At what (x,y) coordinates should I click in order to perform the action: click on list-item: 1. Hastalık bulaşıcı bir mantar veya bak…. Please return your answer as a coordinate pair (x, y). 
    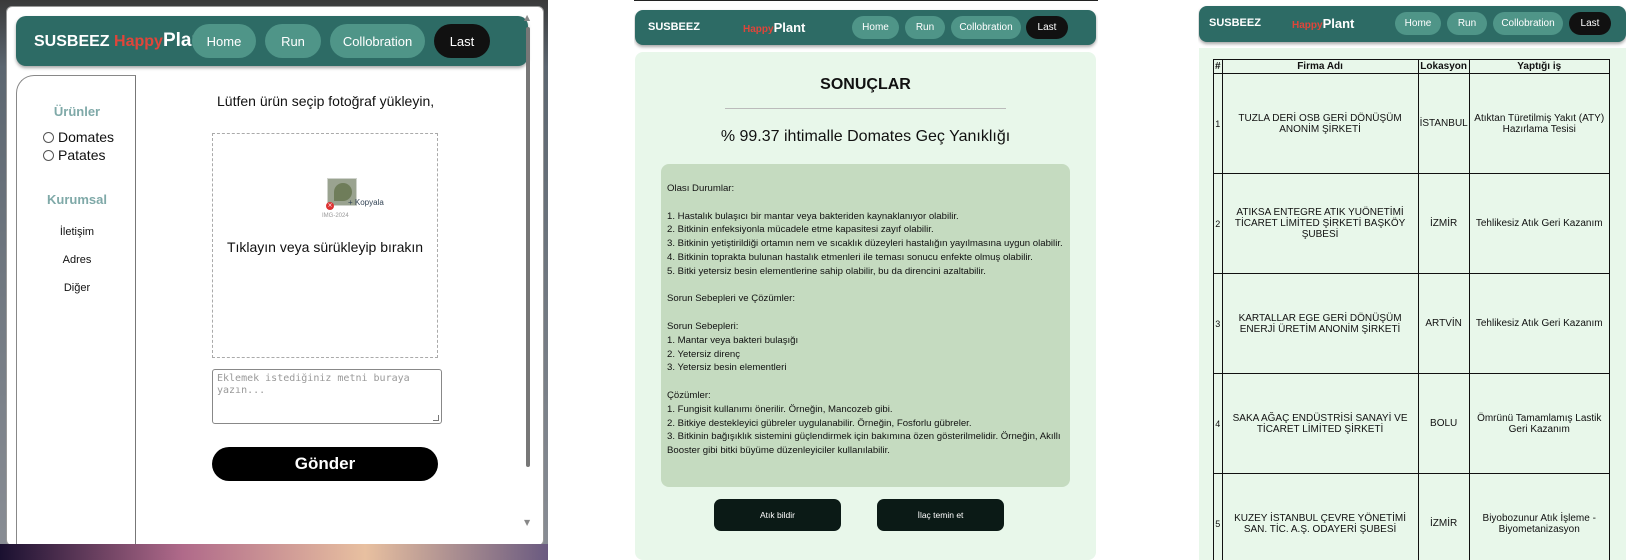
    Looking at the image, I should click on (813, 216).